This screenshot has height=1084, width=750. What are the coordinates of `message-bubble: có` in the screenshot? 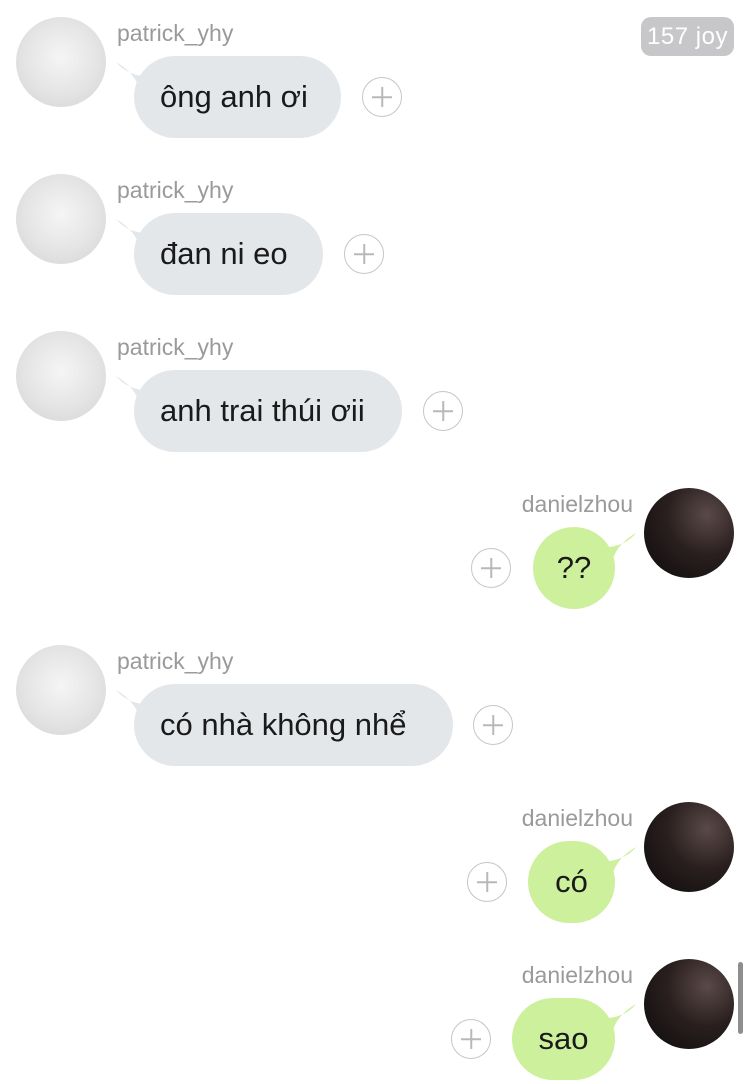 It's located at (571, 882).